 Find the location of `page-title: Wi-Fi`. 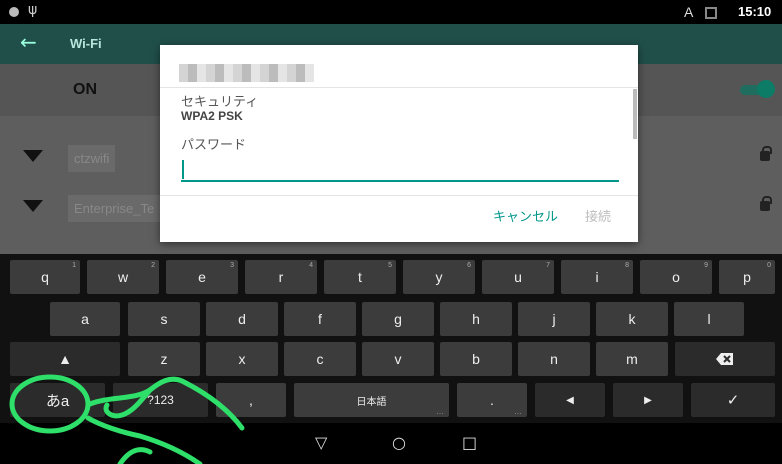

page-title: Wi-Fi is located at coordinates (86, 43).